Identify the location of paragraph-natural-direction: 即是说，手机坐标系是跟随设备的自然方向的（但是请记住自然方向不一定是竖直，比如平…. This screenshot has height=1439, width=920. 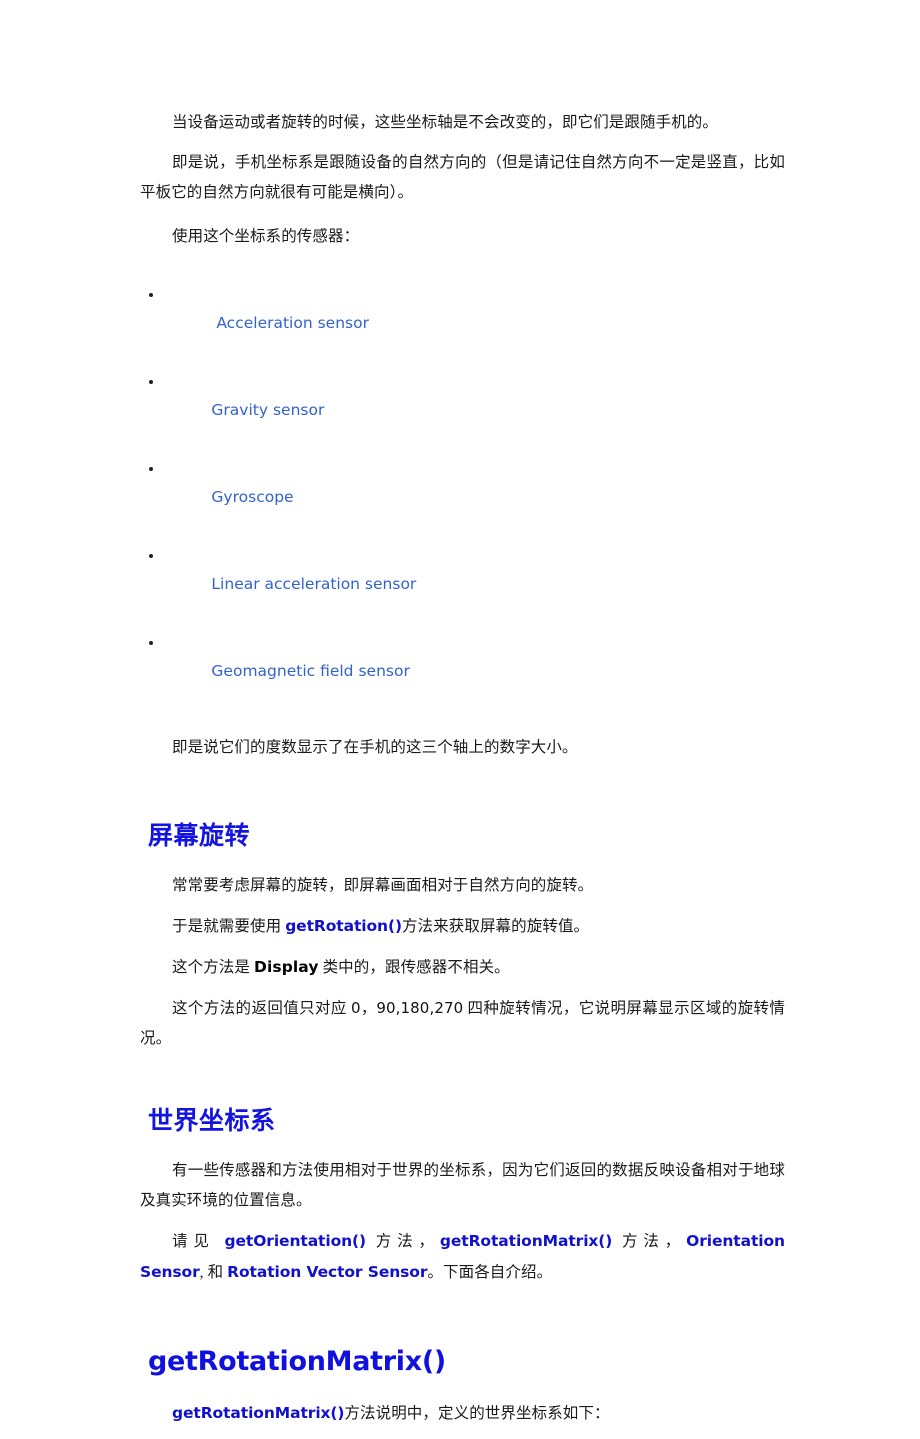
(462, 177).